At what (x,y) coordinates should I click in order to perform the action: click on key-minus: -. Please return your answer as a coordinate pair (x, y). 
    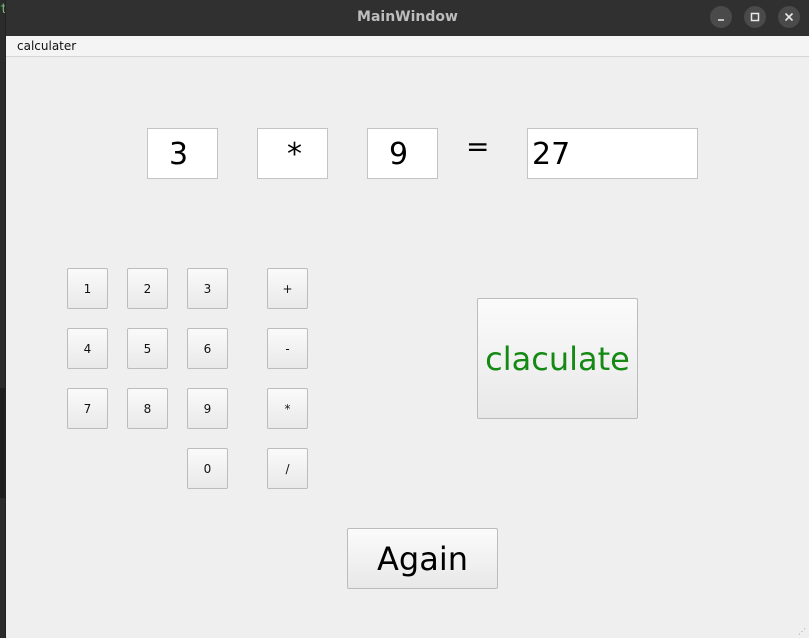
    Looking at the image, I should click on (287, 348).